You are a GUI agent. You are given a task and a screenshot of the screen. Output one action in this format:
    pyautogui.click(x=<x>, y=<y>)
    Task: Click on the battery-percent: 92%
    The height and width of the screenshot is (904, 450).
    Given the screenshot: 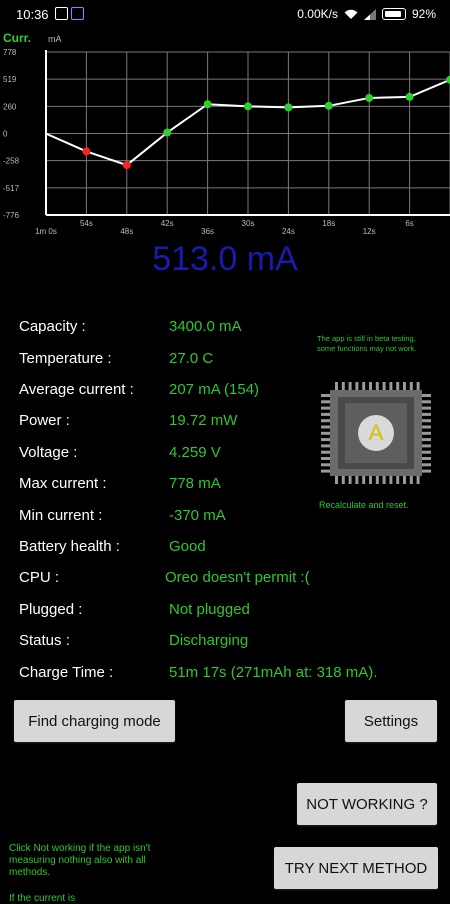 What is the action you would take?
    pyautogui.click(x=423, y=14)
    